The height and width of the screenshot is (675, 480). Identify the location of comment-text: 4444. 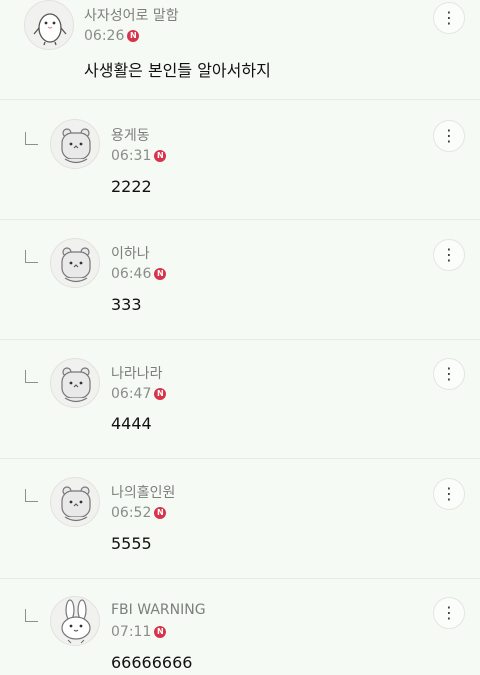
(131, 423).